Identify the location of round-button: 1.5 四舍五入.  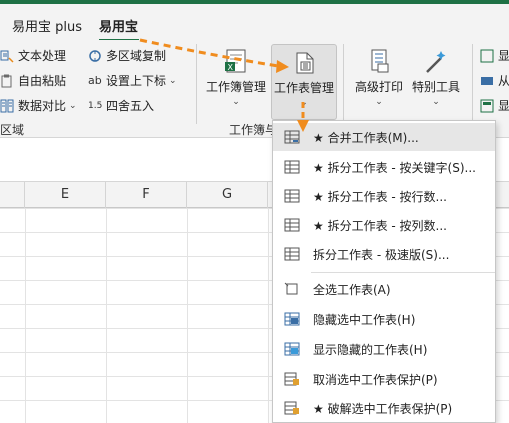
(121, 105).